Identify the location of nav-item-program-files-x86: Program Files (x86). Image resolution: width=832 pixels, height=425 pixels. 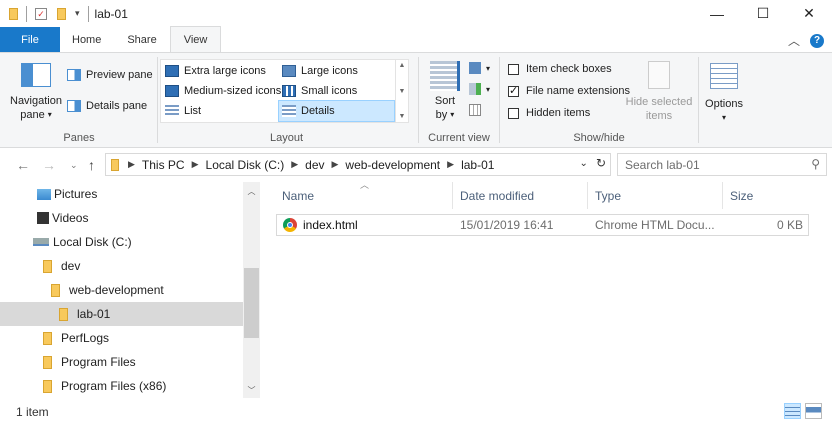
(121, 386).